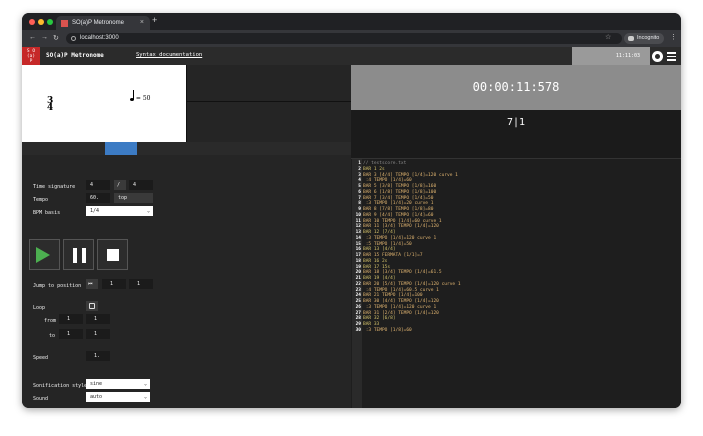 This screenshot has width=703, height=436. I want to click on sound-value: auto, so click(96, 397).